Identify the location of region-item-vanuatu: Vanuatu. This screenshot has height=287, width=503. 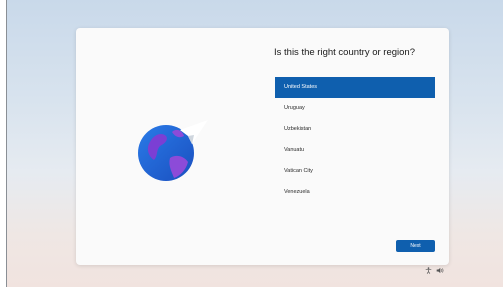
(355, 150).